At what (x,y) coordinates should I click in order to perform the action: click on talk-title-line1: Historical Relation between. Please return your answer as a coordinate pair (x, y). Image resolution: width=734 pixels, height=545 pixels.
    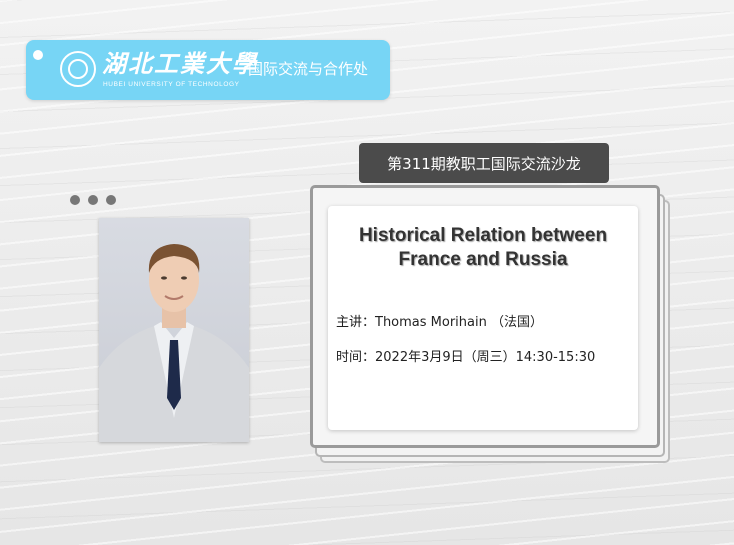
    Looking at the image, I should click on (483, 235).